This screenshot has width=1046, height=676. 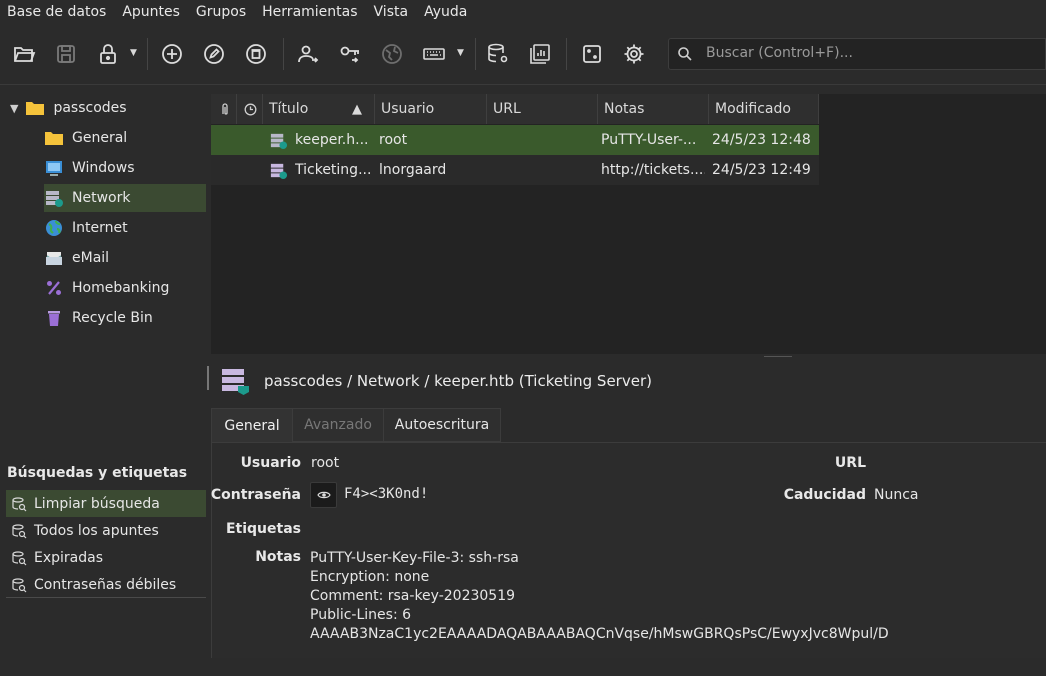 What do you see at coordinates (101, 198) in the screenshot?
I see `tree-item-label: Network` at bounding box center [101, 198].